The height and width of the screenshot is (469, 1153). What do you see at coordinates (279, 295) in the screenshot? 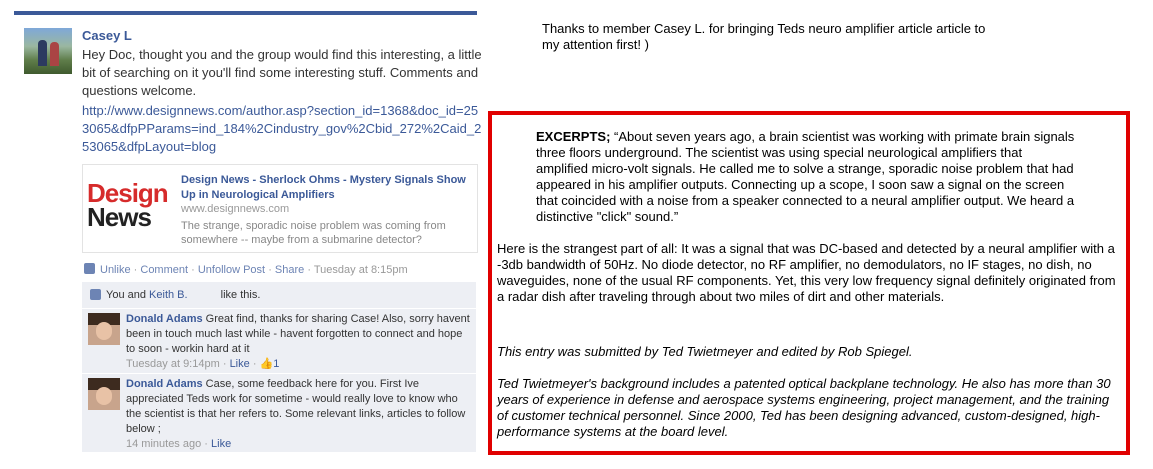
I see `likes-summary: You and Keith B. like this.` at bounding box center [279, 295].